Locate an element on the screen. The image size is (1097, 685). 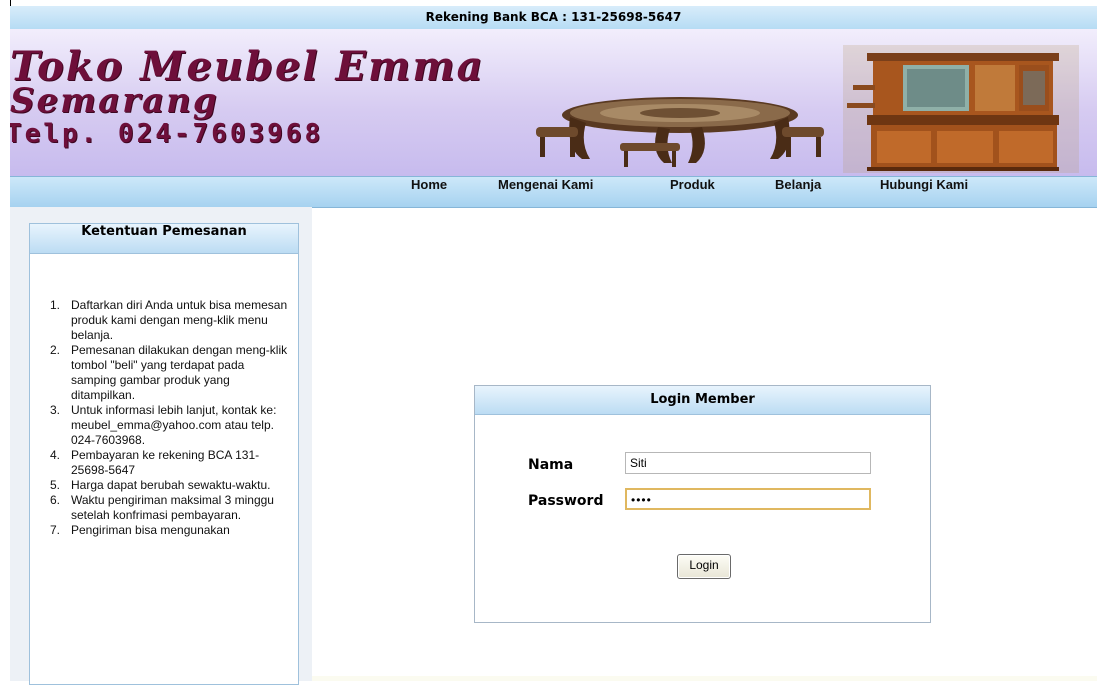
login-button: Login is located at coordinates (704, 566).